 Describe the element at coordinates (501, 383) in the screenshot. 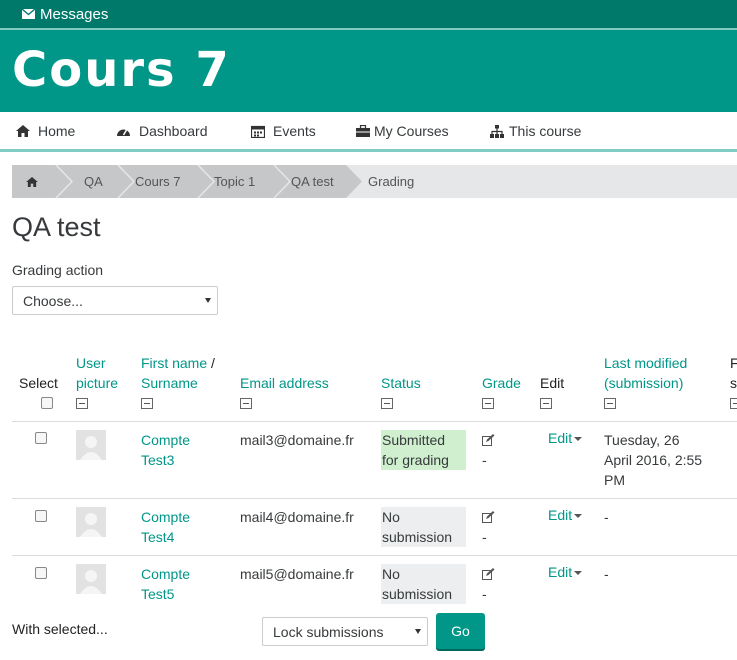

I see `header-grade: Grade` at that location.